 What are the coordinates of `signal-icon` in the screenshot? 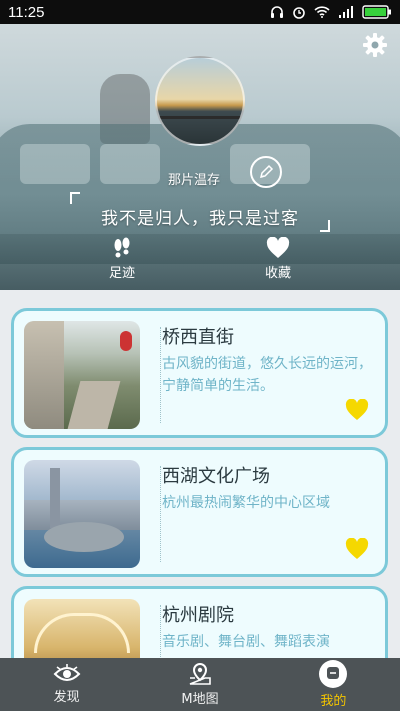 It's located at (346, 12).